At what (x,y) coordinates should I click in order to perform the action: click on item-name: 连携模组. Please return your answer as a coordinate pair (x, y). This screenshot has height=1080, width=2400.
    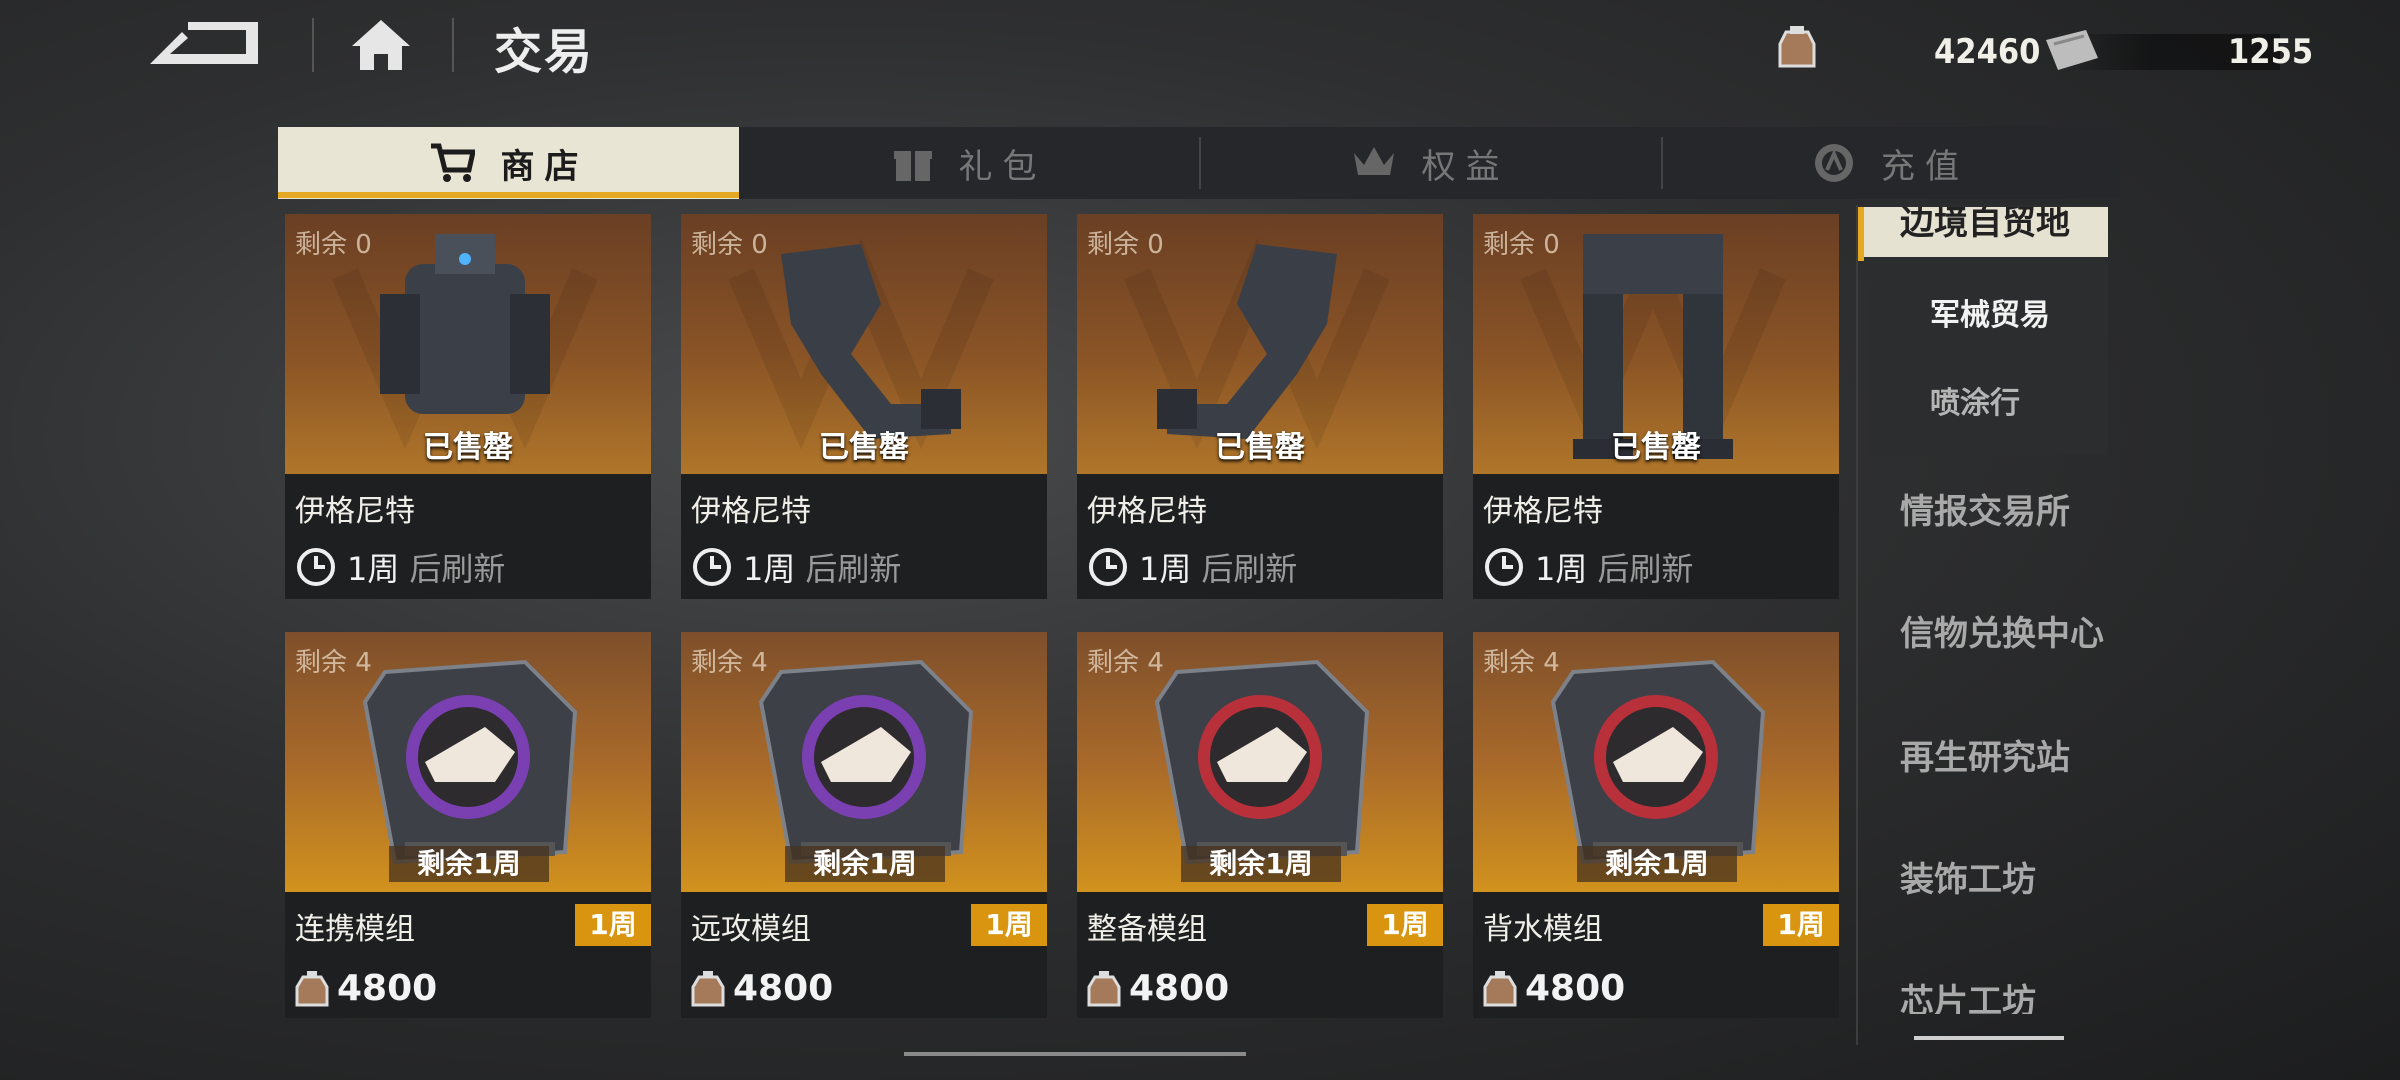
    Looking at the image, I should click on (355, 929).